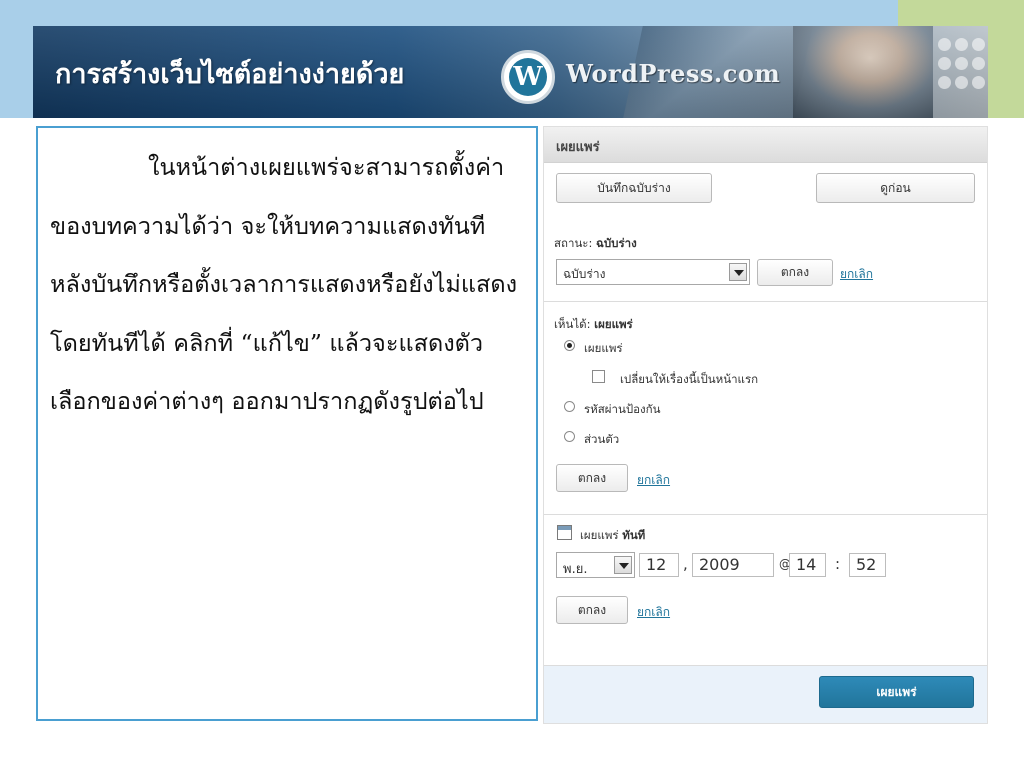 The image size is (1024, 768). Describe the element at coordinates (602, 439) in the screenshot. I see `visibility-private-label: ส่วนตัว` at that location.